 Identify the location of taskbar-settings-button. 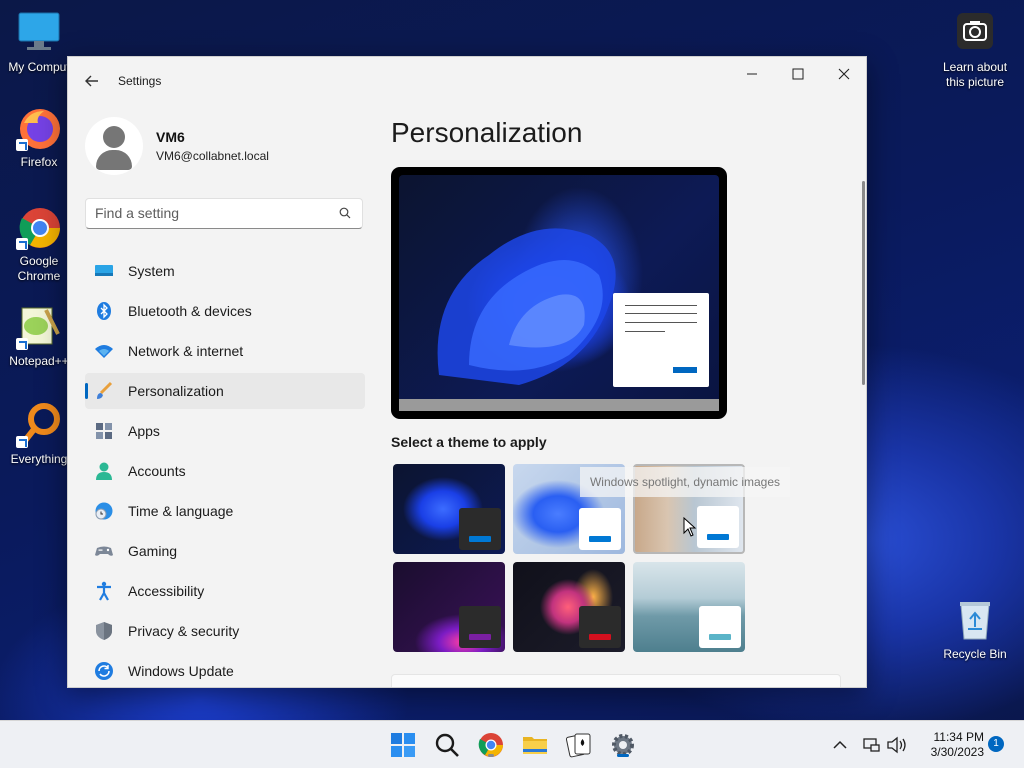
(623, 745).